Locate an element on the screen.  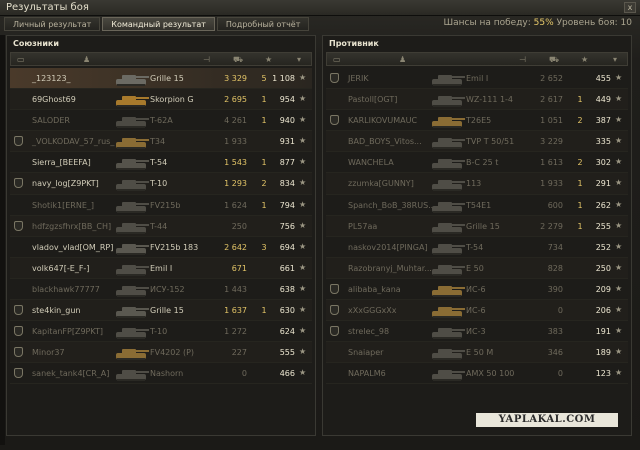
xp-value: 449 is located at coordinates (603, 100).